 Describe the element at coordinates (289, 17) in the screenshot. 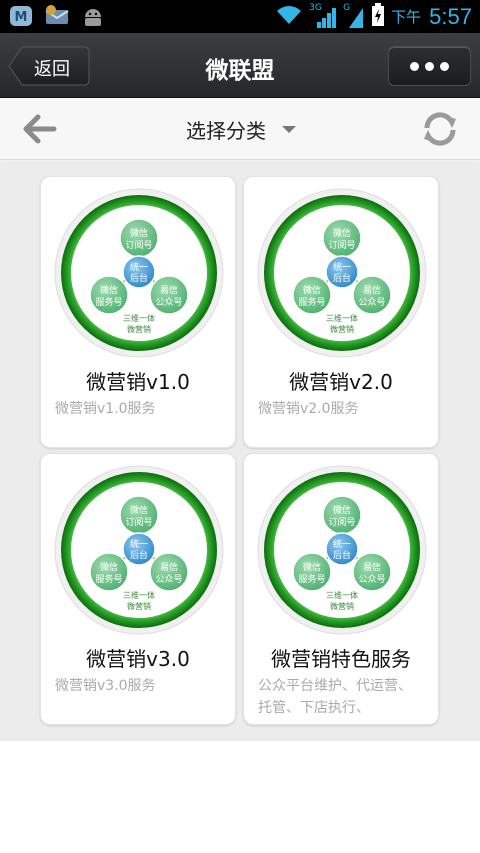

I see `wifi-icon` at that location.